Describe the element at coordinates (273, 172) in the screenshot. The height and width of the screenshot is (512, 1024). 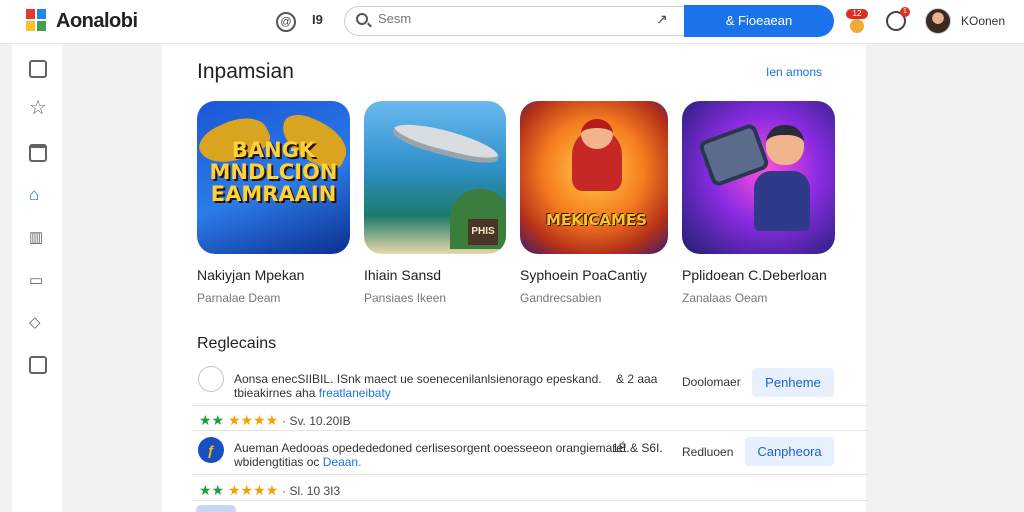
I see `game-art-text: BANGK MNDLCION EAMRAAIN` at that location.